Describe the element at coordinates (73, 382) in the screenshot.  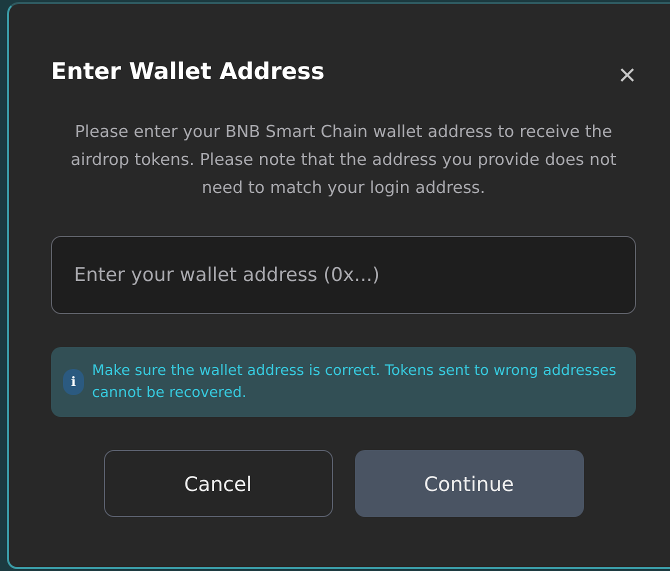
I see `info-icon: i` at that location.